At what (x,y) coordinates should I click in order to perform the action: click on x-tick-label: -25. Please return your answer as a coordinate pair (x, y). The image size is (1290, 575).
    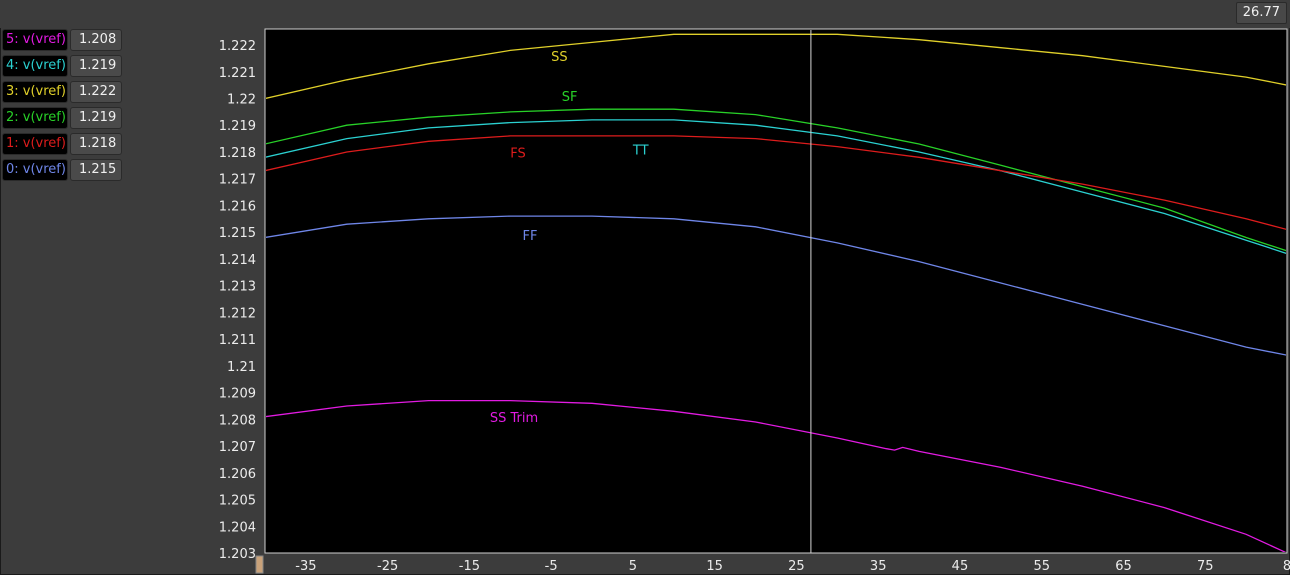
    Looking at the image, I should click on (387, 566).